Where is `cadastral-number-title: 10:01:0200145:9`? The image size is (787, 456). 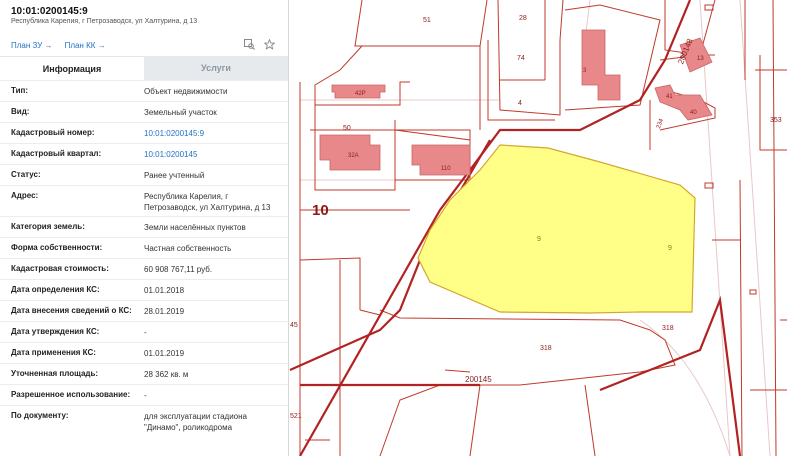
cadastral-number-title: 10:01:0200145:9 is located at coordinates (49, 11).